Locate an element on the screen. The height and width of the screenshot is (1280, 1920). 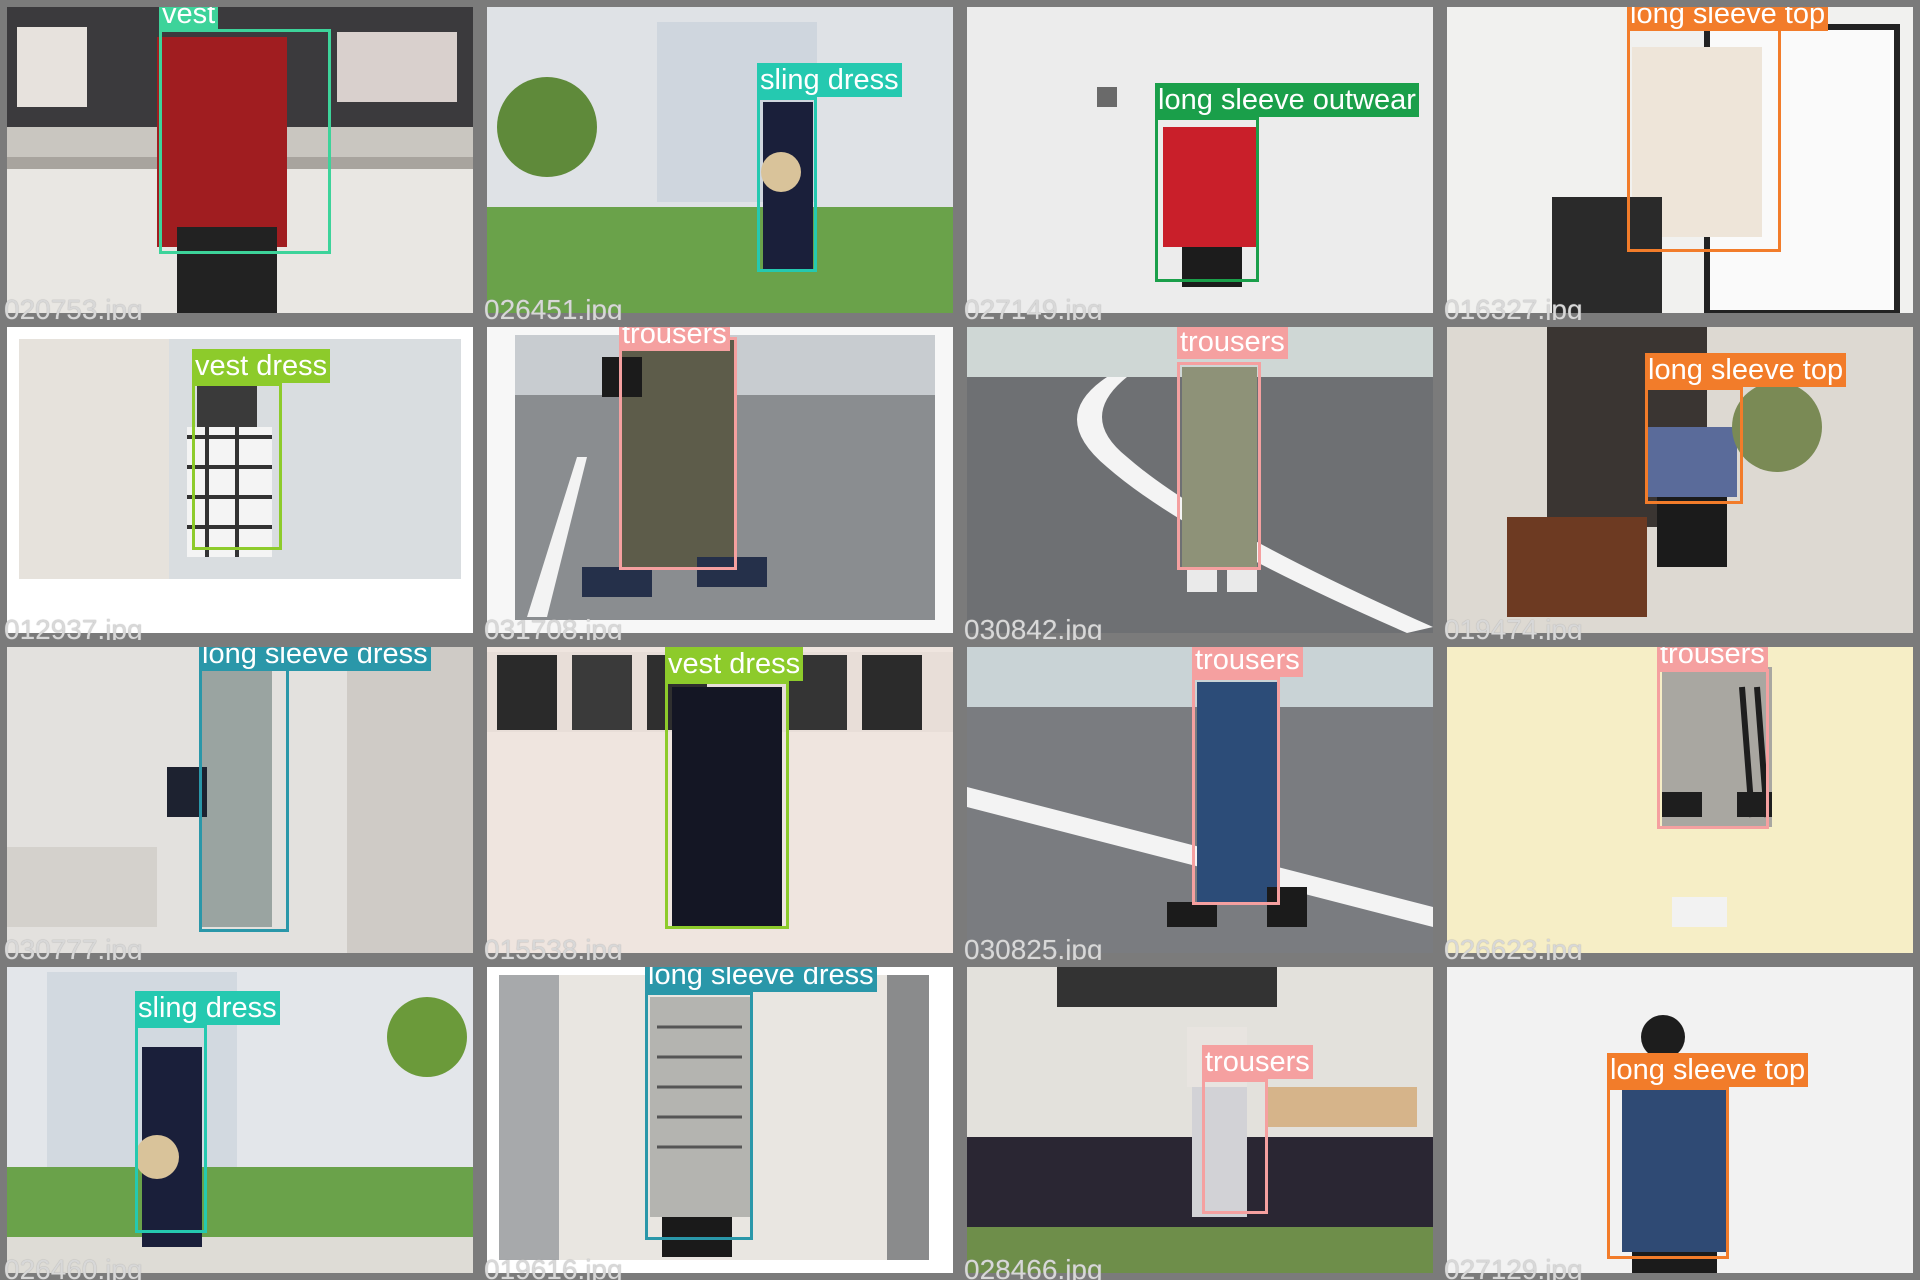
grid-tile: vest dress 015538.jpg is located at coordinates (720, 800).